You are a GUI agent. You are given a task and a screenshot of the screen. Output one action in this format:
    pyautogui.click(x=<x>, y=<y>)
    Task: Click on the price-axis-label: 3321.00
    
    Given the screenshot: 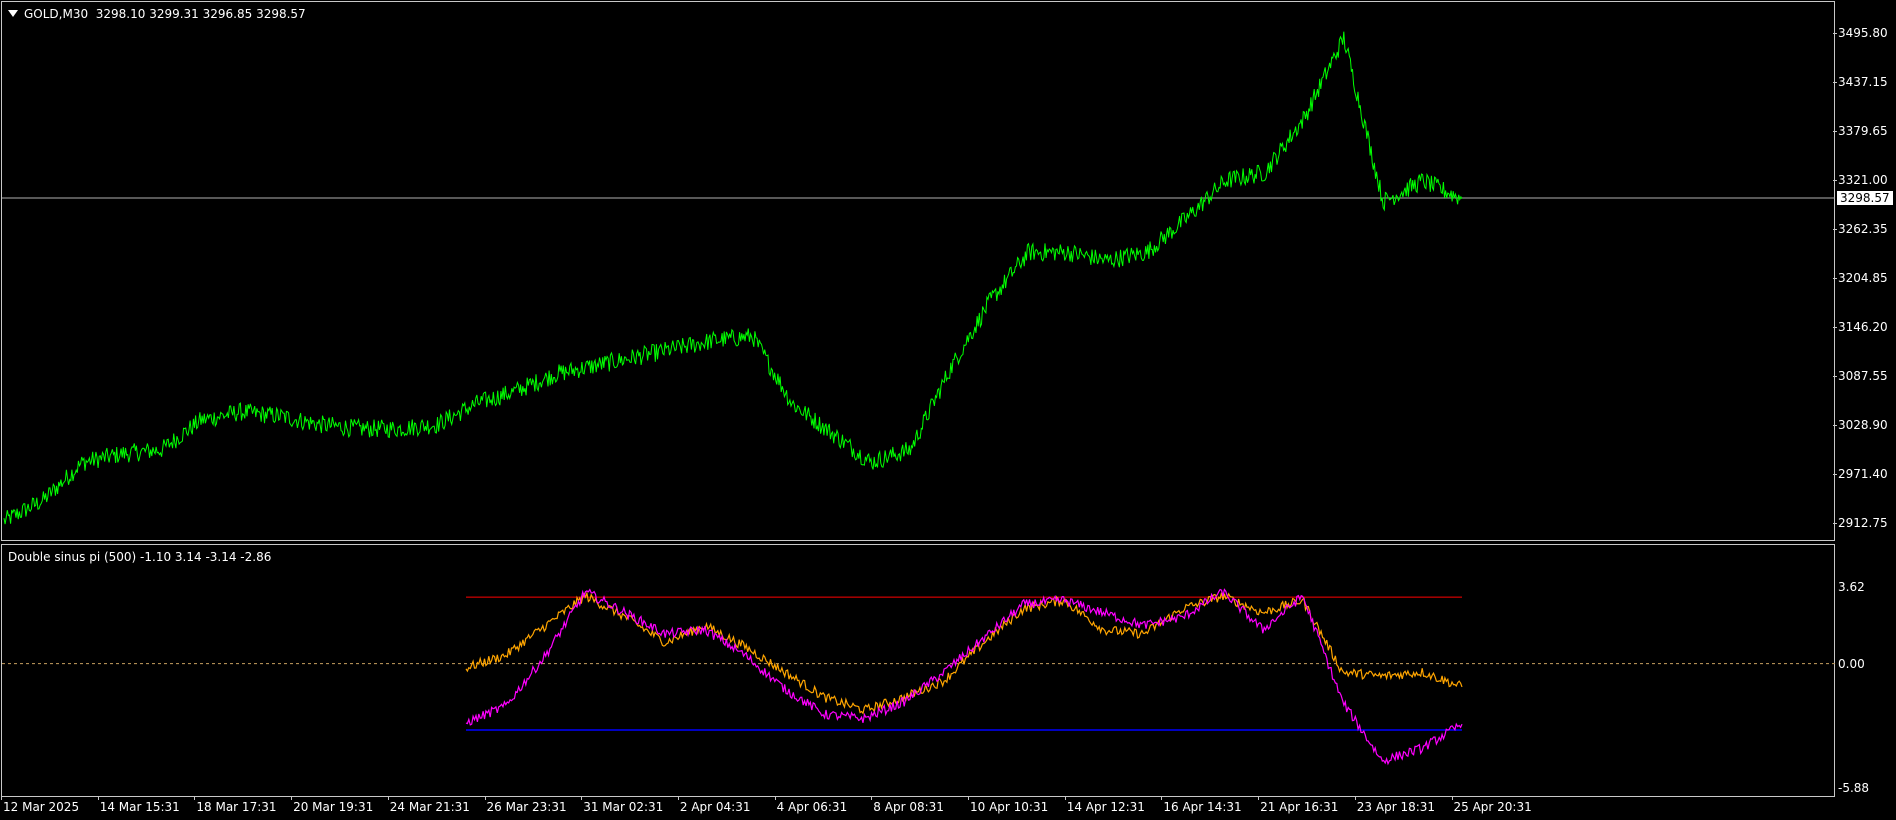 What is the action you would take?
    pyautogui.click(x=1863, y=180)
    